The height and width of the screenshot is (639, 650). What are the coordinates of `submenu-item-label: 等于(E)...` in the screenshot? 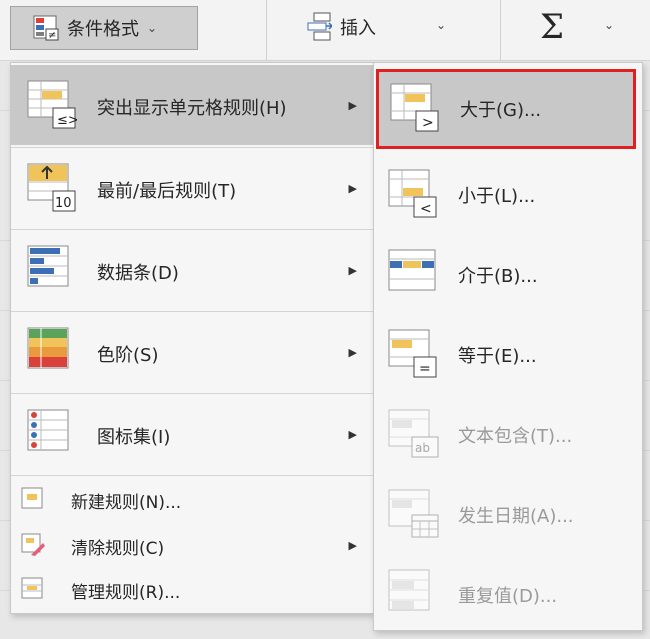 It's located at (497, 356).